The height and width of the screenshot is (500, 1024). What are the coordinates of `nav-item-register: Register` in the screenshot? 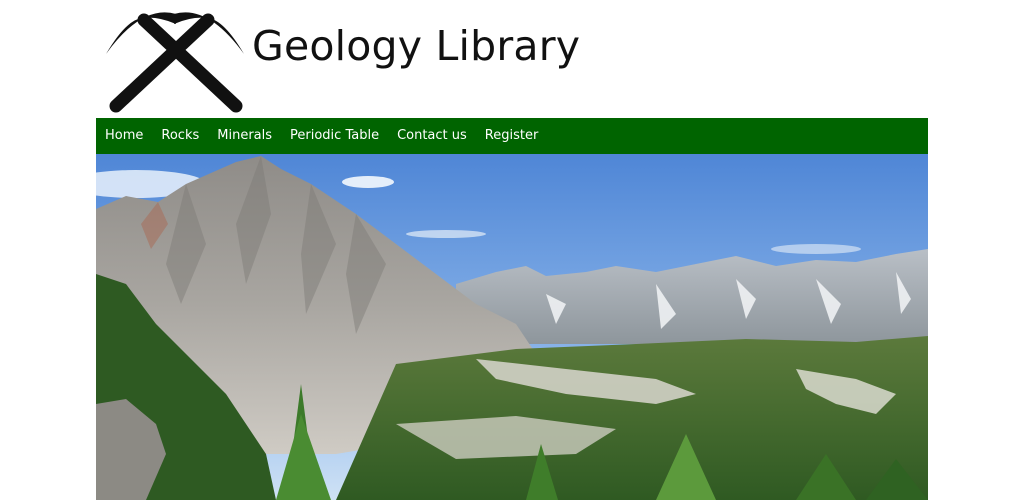 It's located at (512, 136).